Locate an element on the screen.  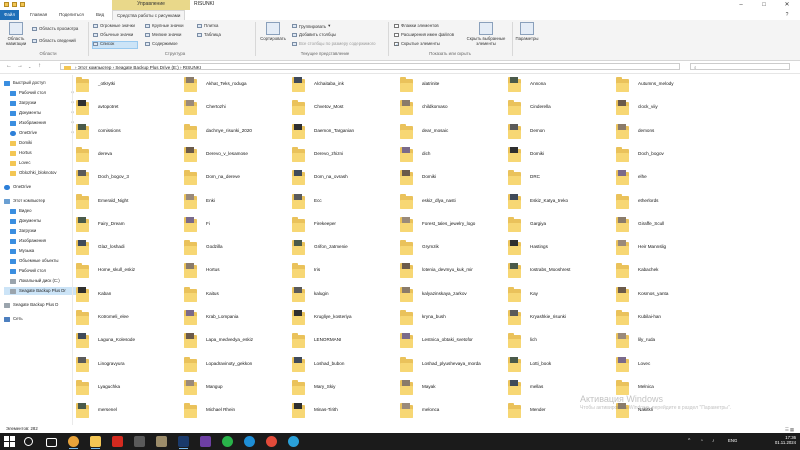
folder-item: elhe is located at coordinates (666, 178).